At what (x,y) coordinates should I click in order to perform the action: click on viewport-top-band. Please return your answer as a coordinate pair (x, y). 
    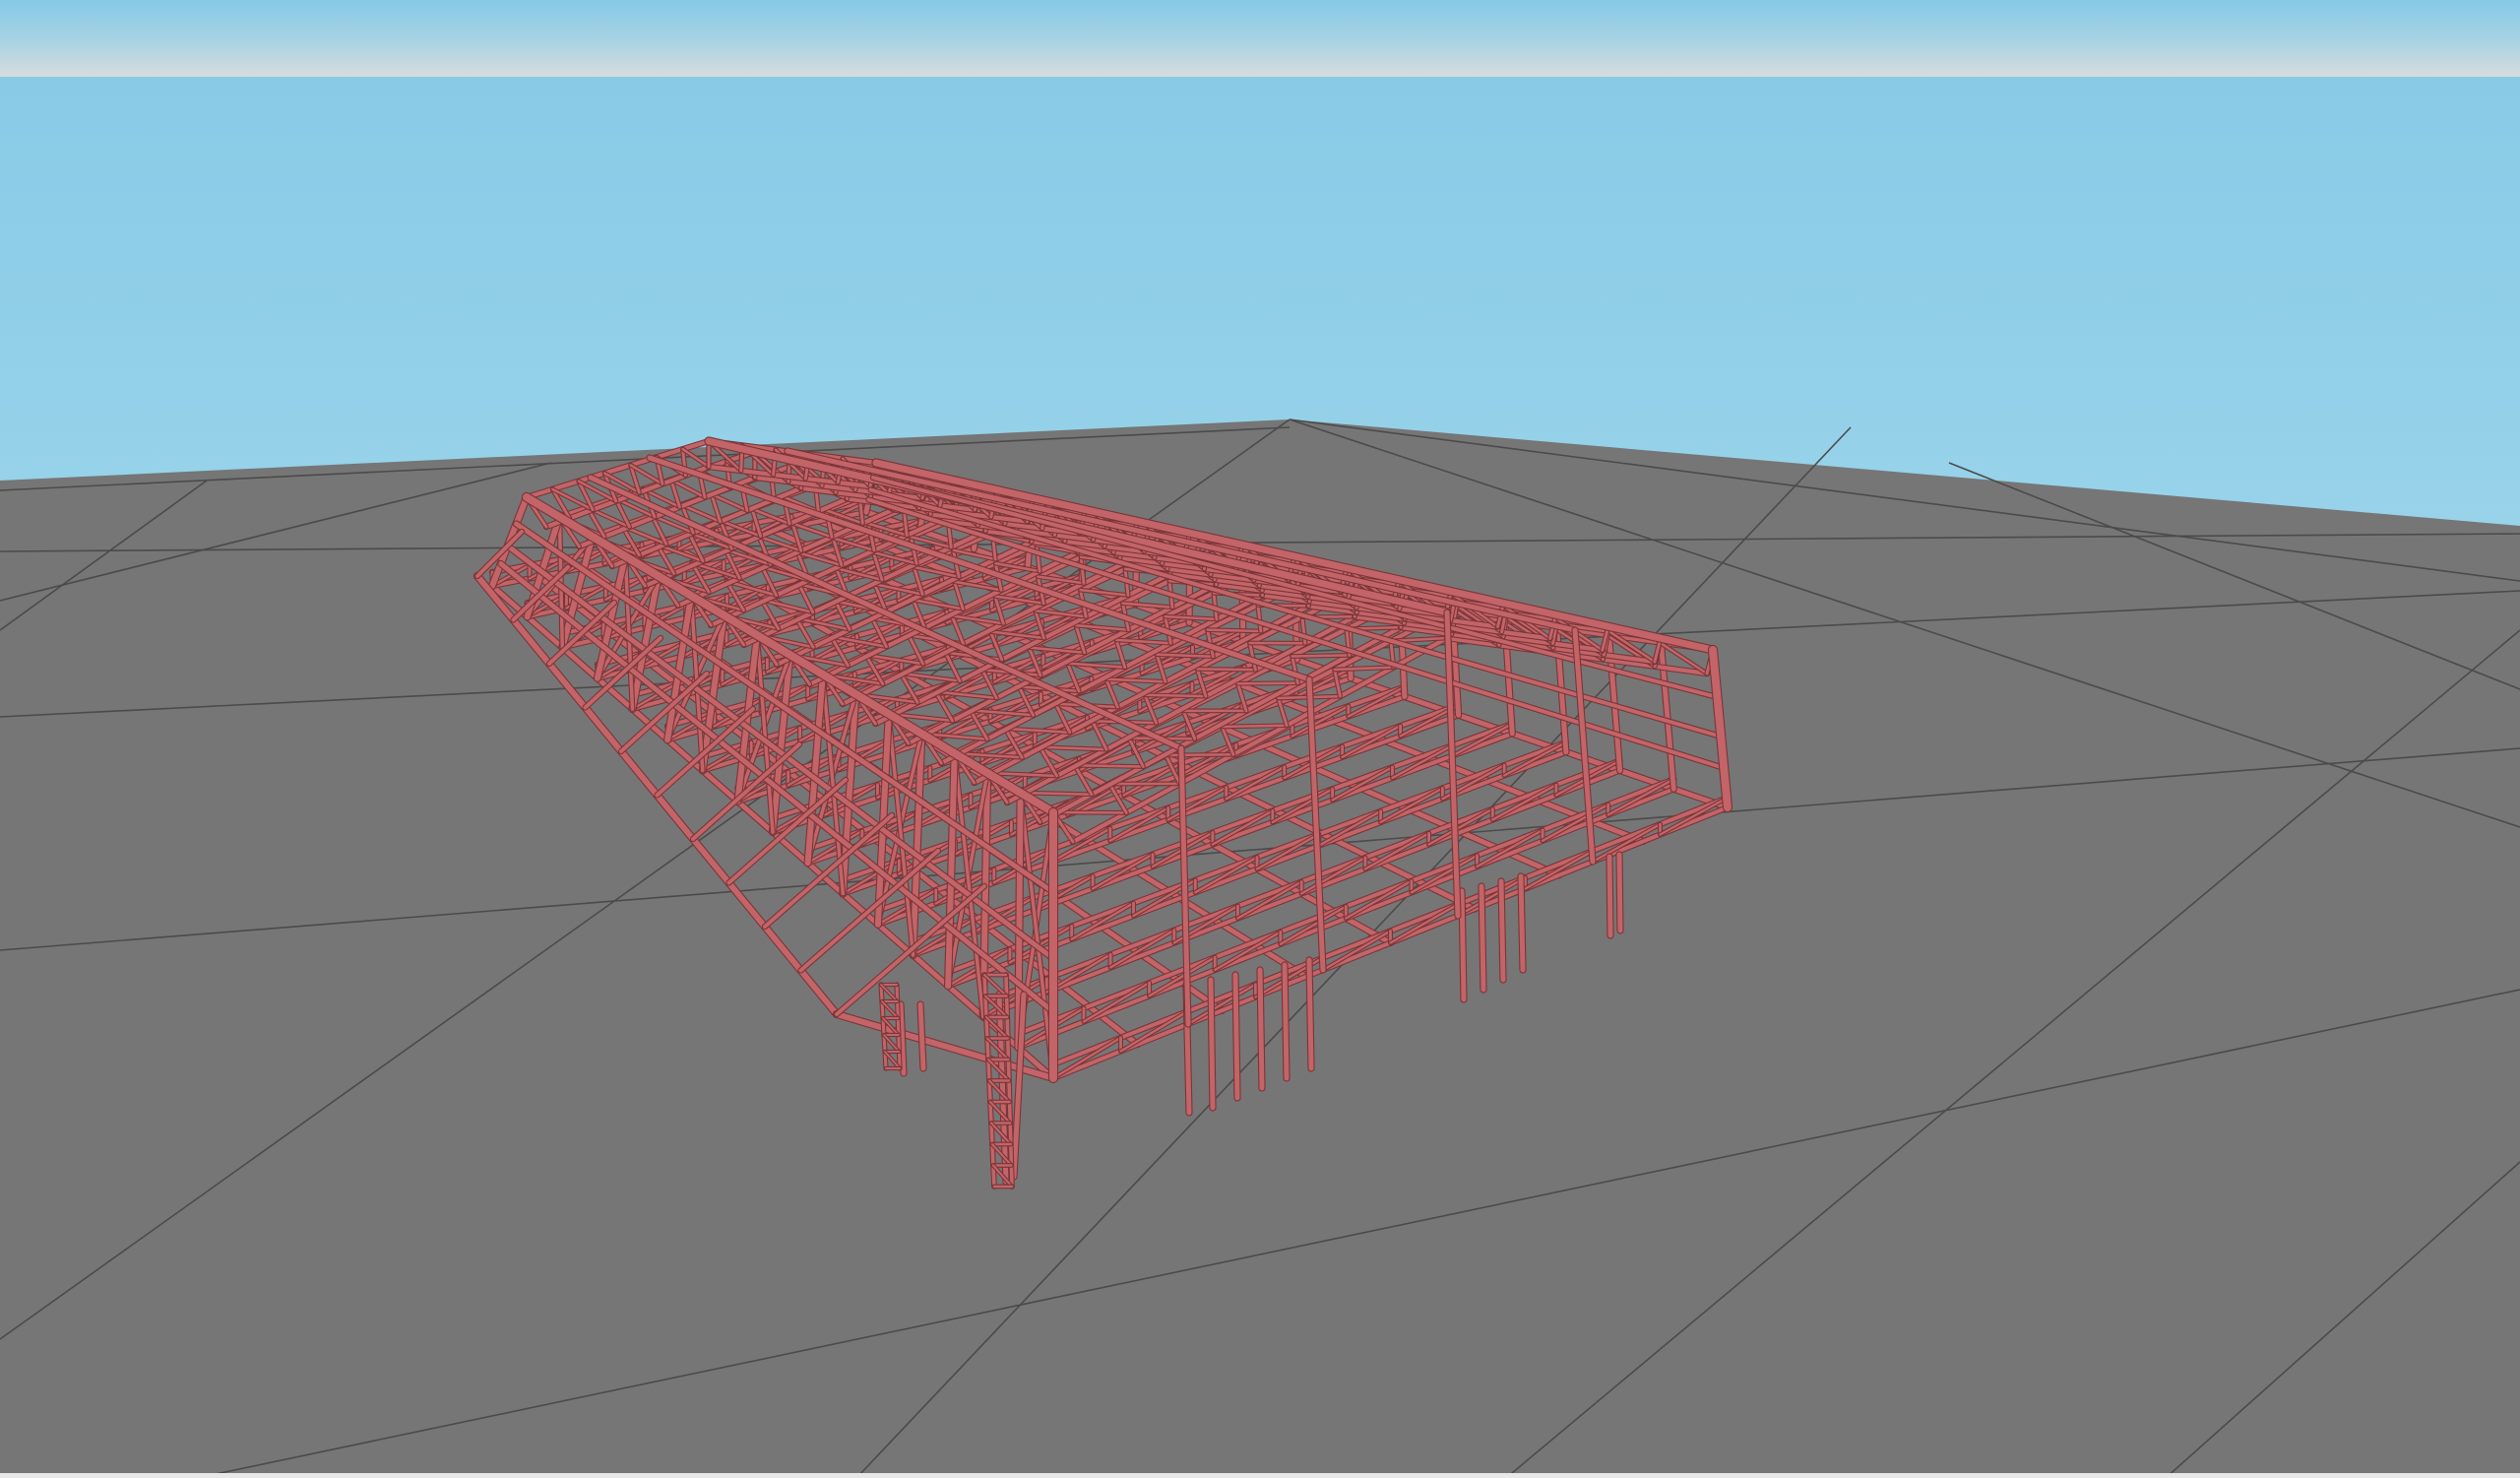
    Looking at the image, I should click on (1260, 38).